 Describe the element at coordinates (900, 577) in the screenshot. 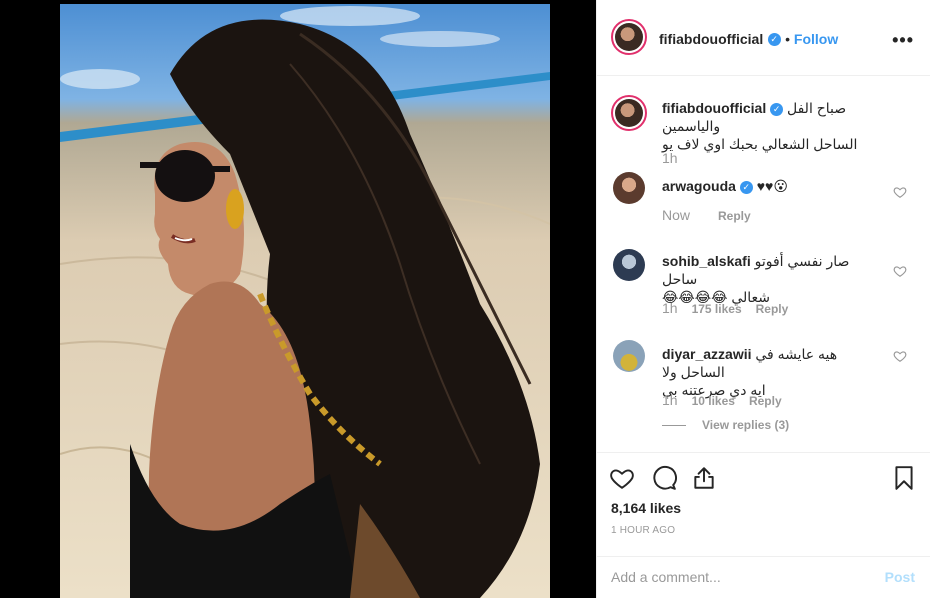

I see `post-comment-button: Post` at that location.